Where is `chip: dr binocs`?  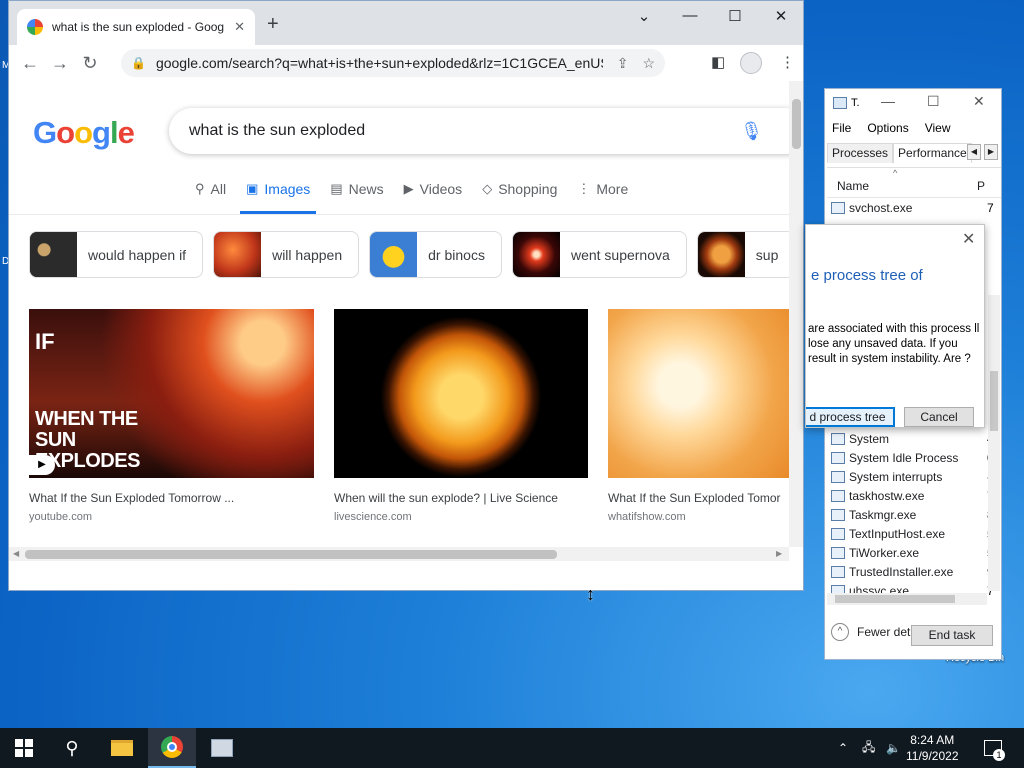 chip: dr binocs is located at coordinates (435, 254).